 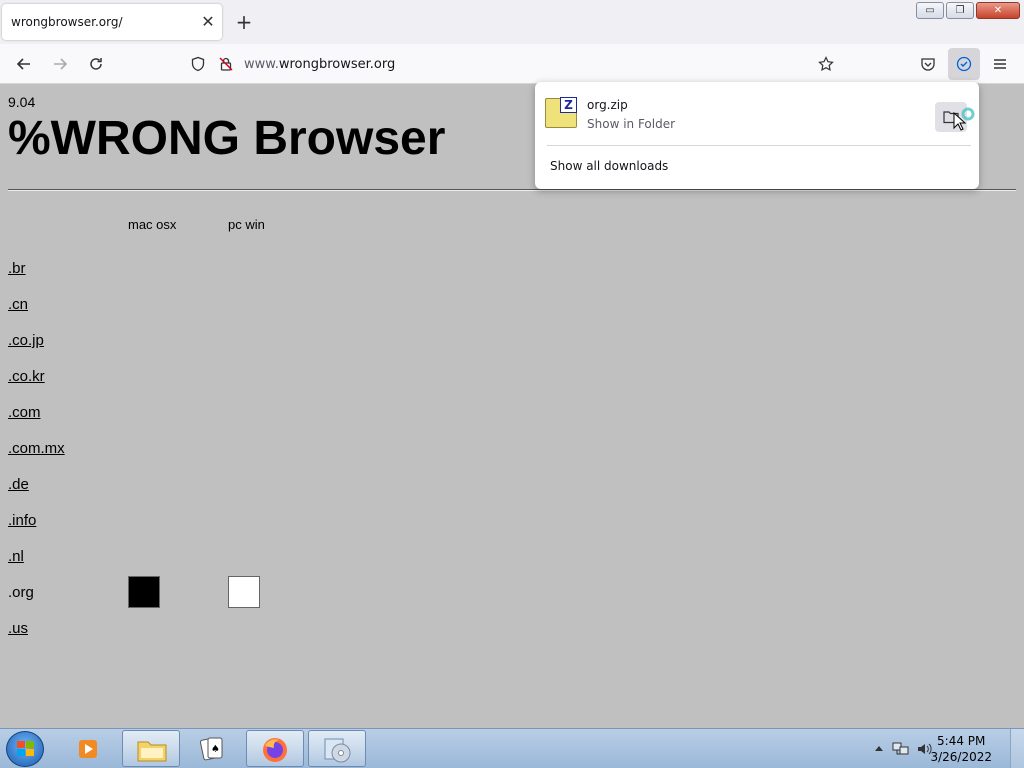 I want to click on new-tab-button: +, so click(x=244, y=22).